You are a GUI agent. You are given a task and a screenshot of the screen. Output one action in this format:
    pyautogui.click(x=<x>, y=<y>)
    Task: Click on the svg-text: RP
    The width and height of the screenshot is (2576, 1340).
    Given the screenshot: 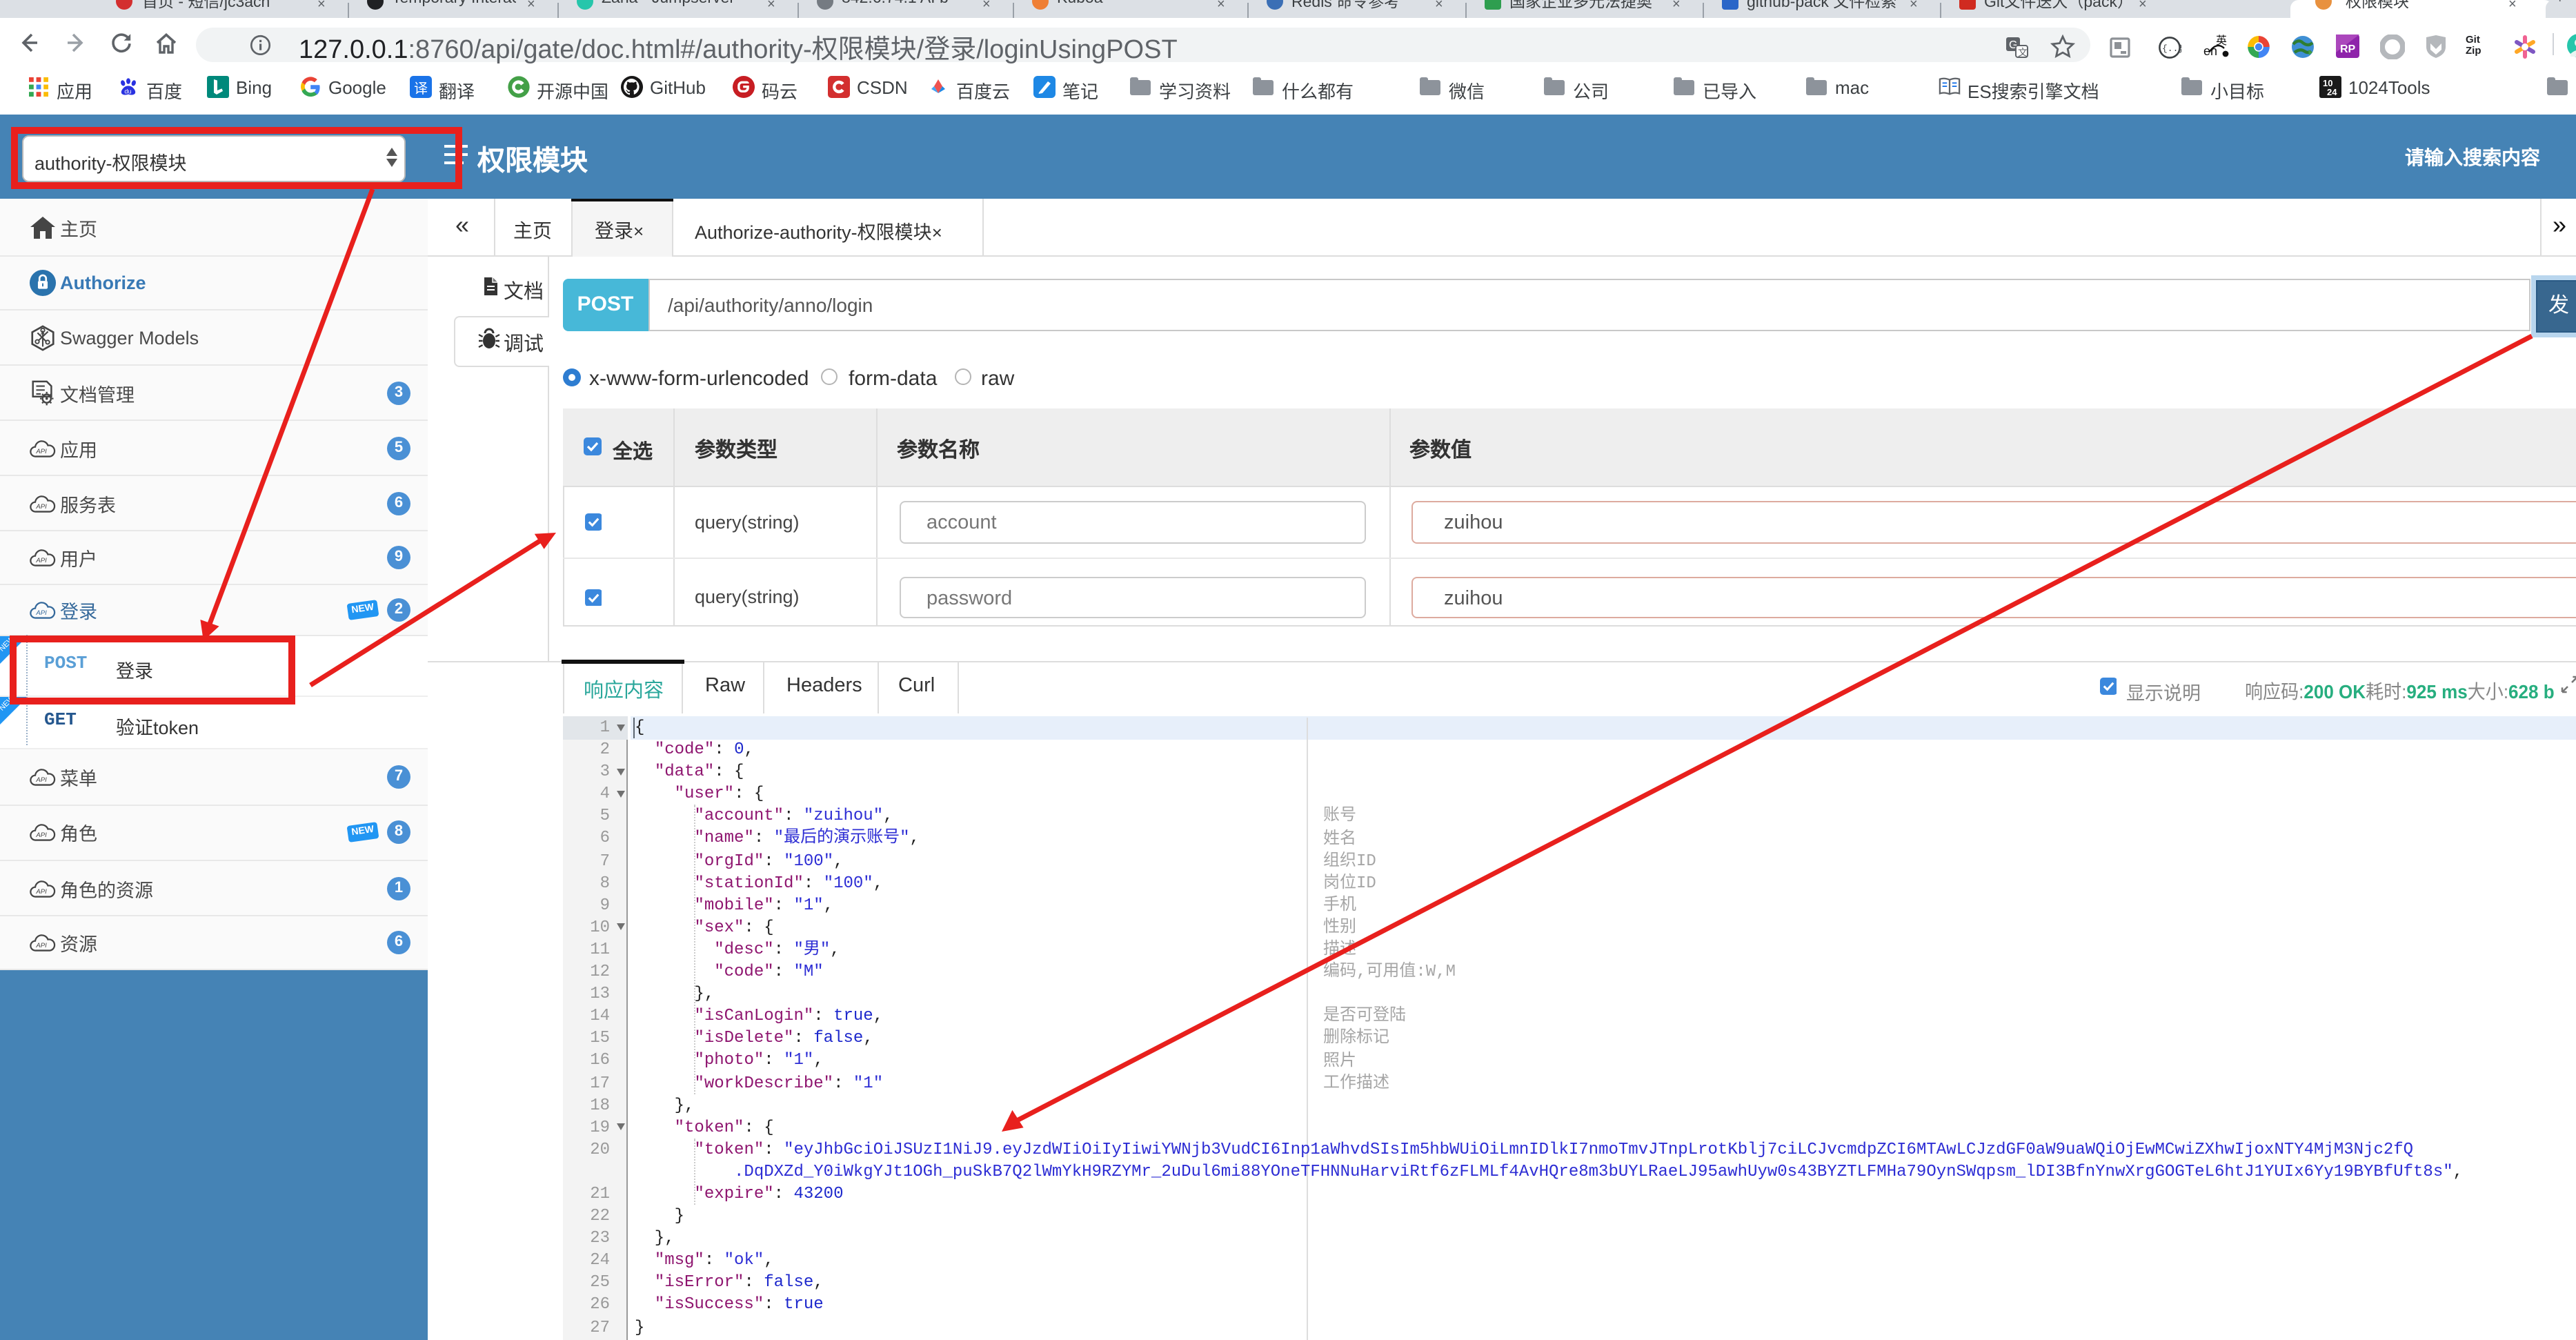 What is the action you would take?
    pyautogui.click(x=2348, y=49)
    